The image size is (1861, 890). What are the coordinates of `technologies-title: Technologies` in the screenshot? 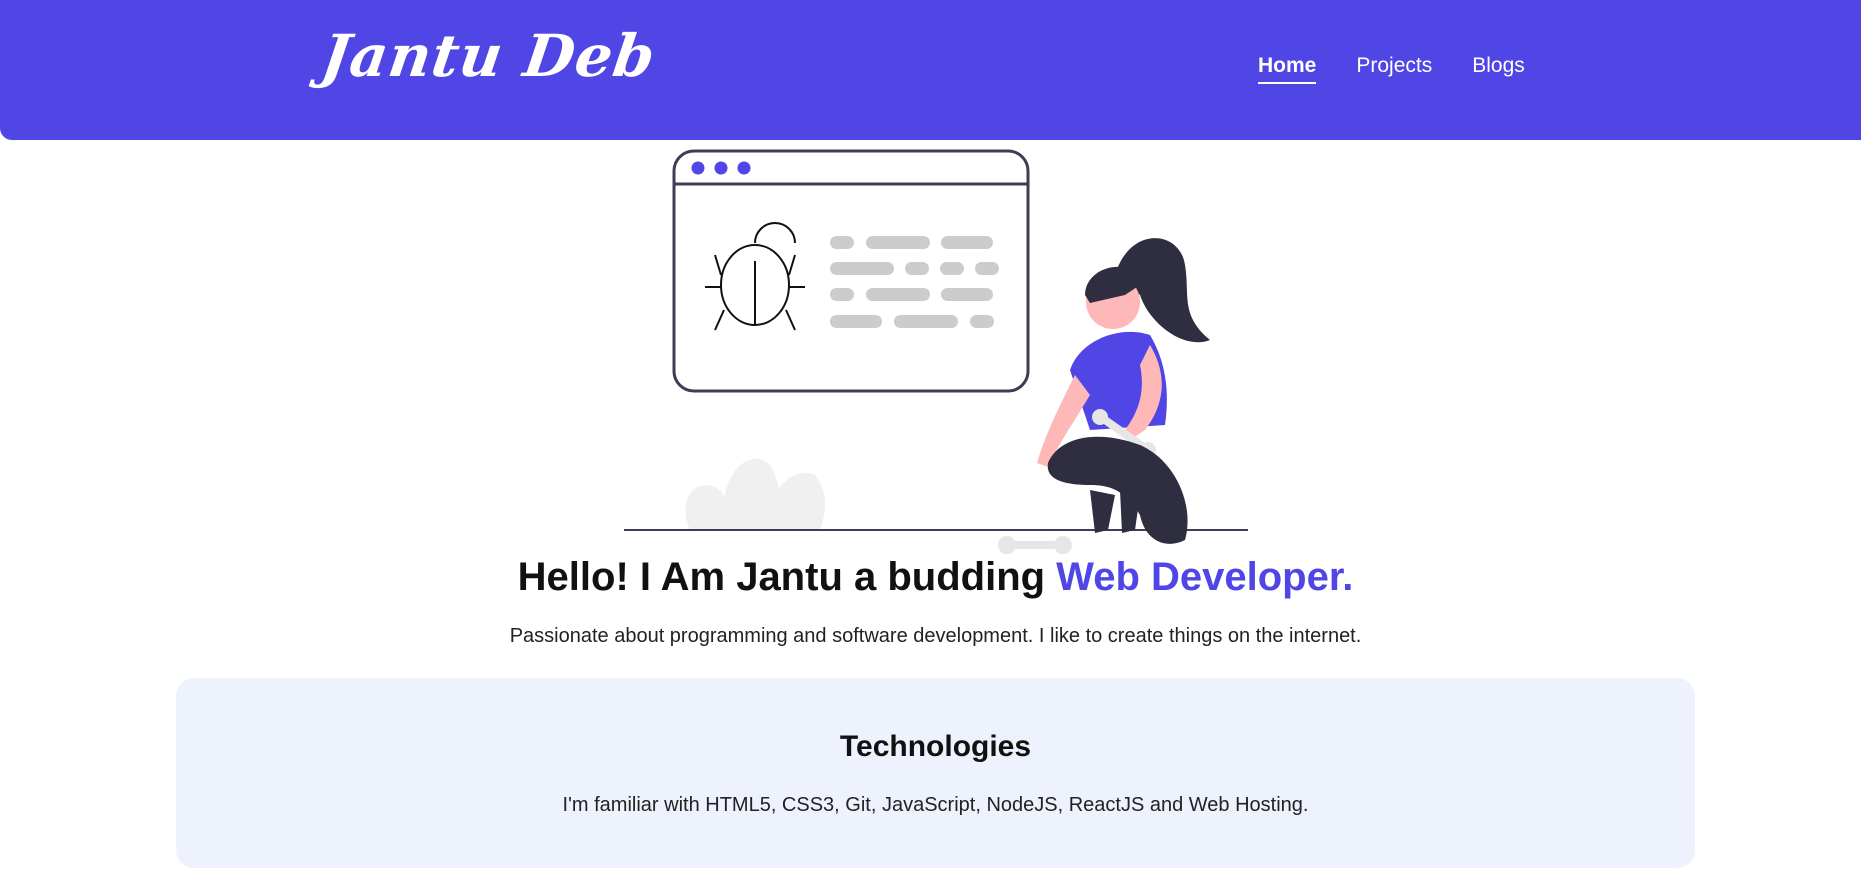 It's located at (935, 746).